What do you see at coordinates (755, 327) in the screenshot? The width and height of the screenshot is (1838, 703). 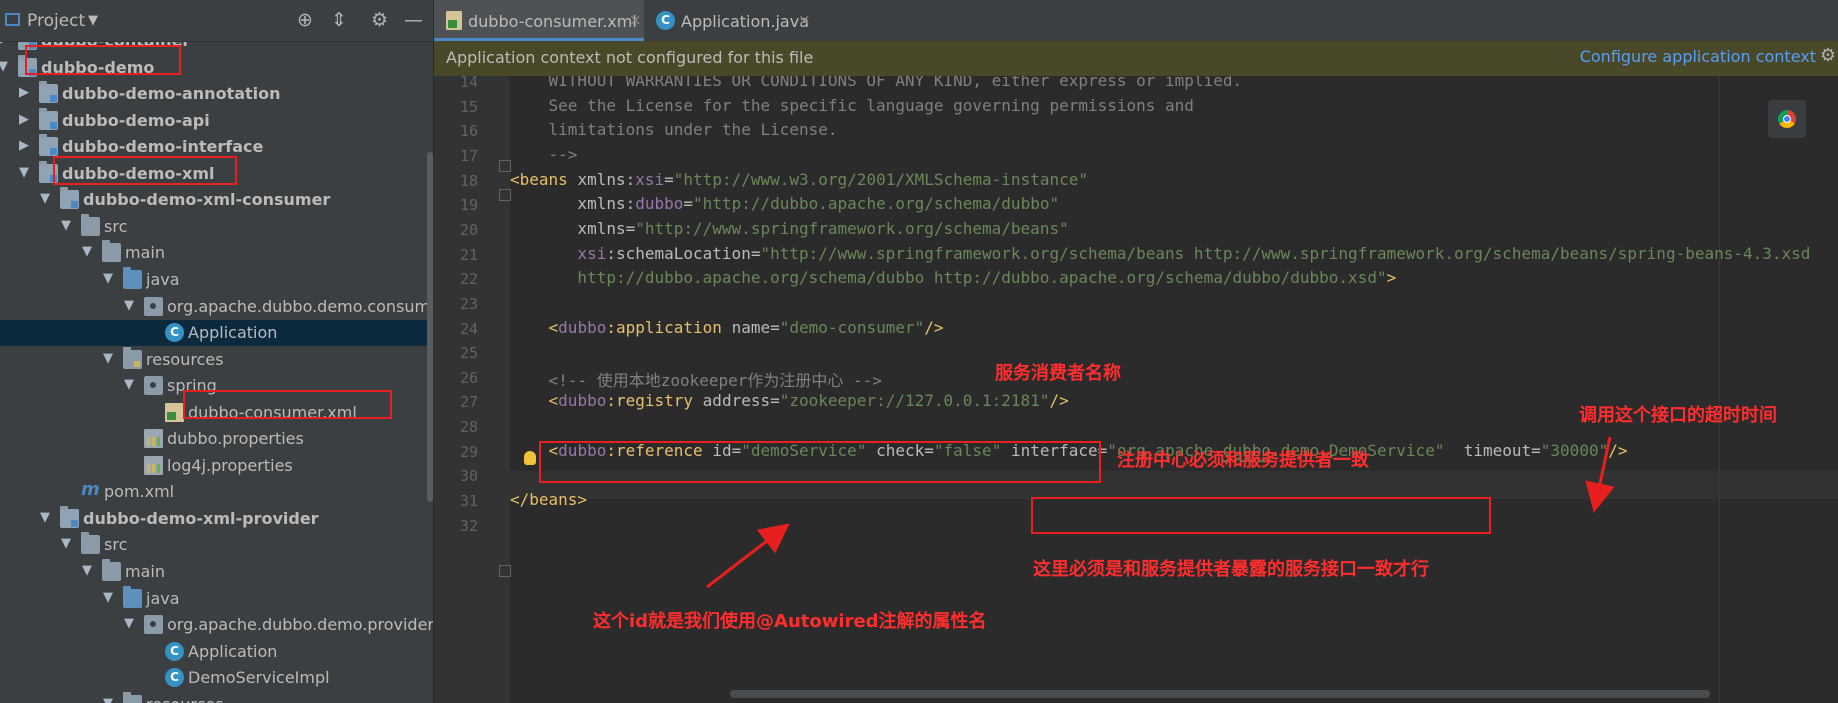 I see `code-token: name=` at bounding box center [755, 327].